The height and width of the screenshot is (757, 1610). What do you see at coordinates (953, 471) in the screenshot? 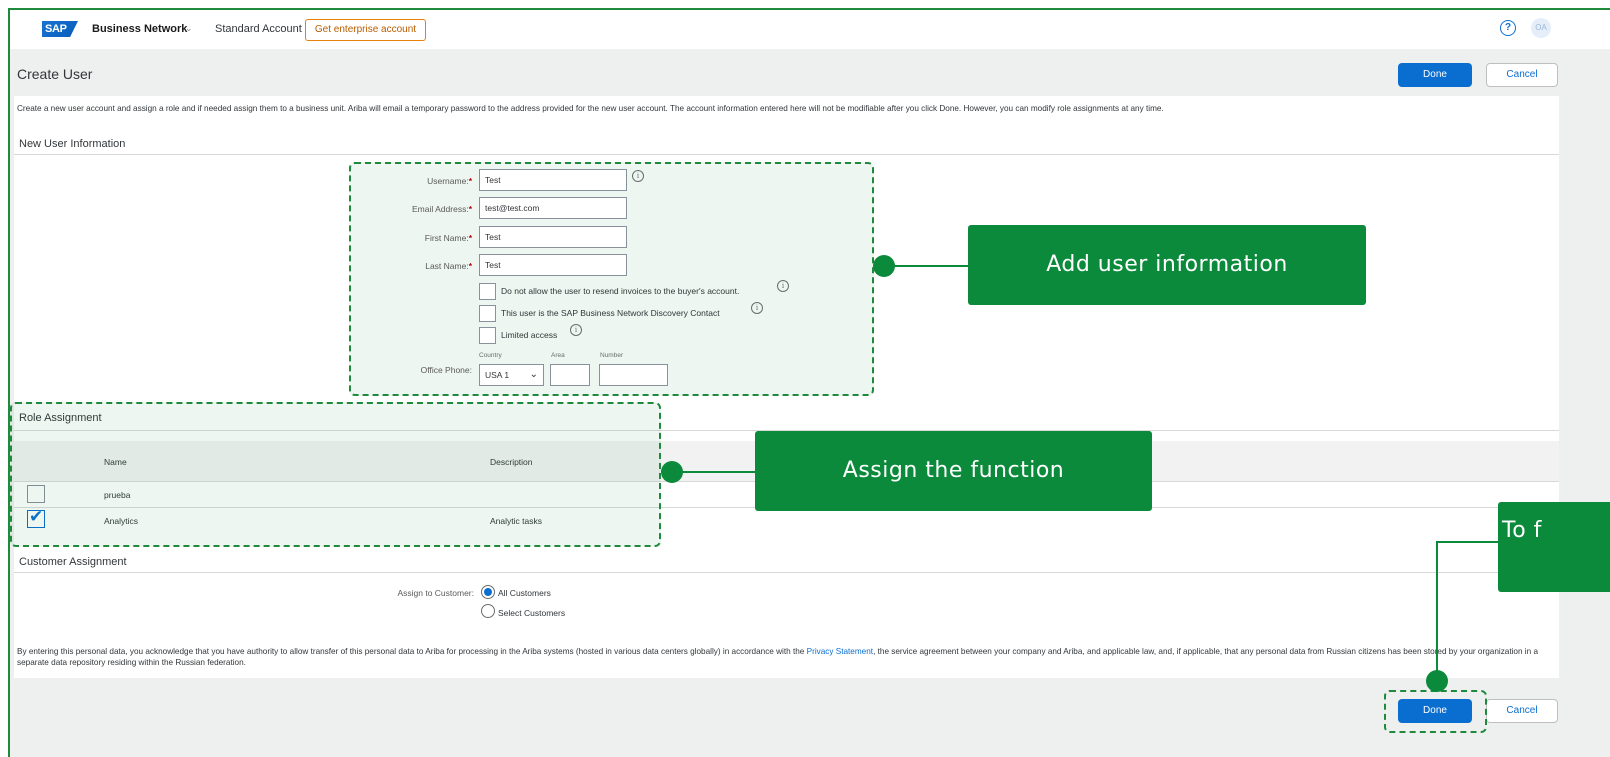
I see `callout-assign-function: Assign the function` at bounding box center [953, 471].